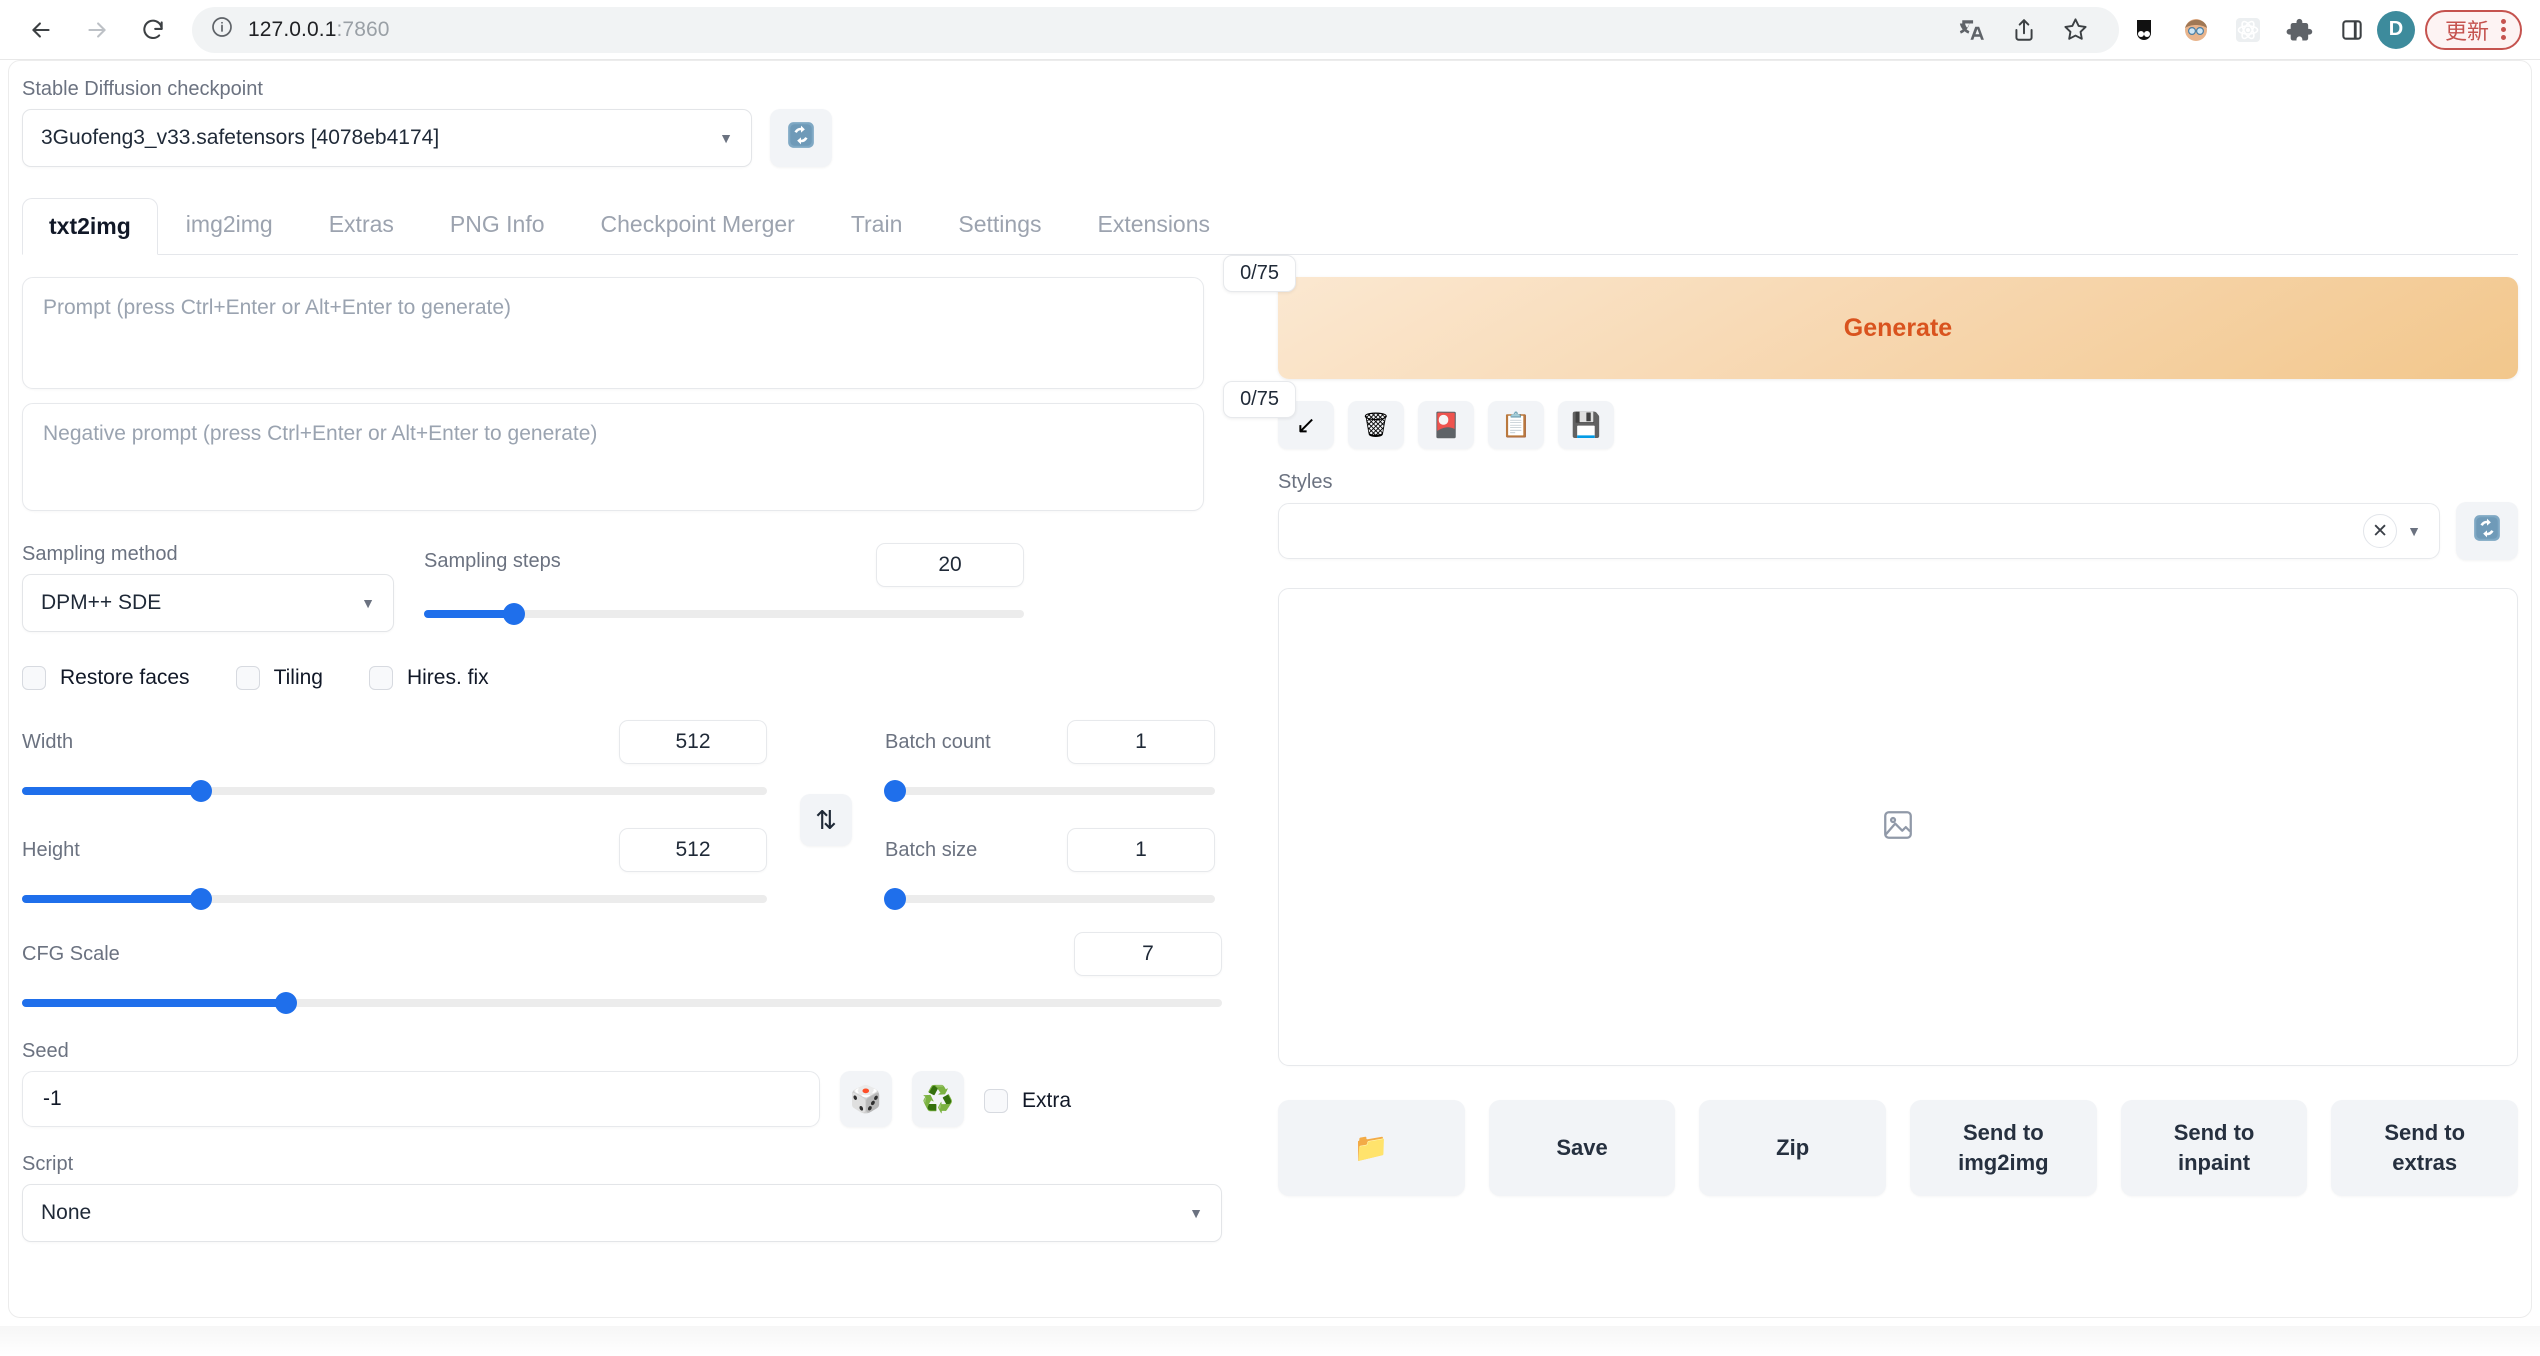  I want to click on tab-settings: Settings, so click(999, 224).